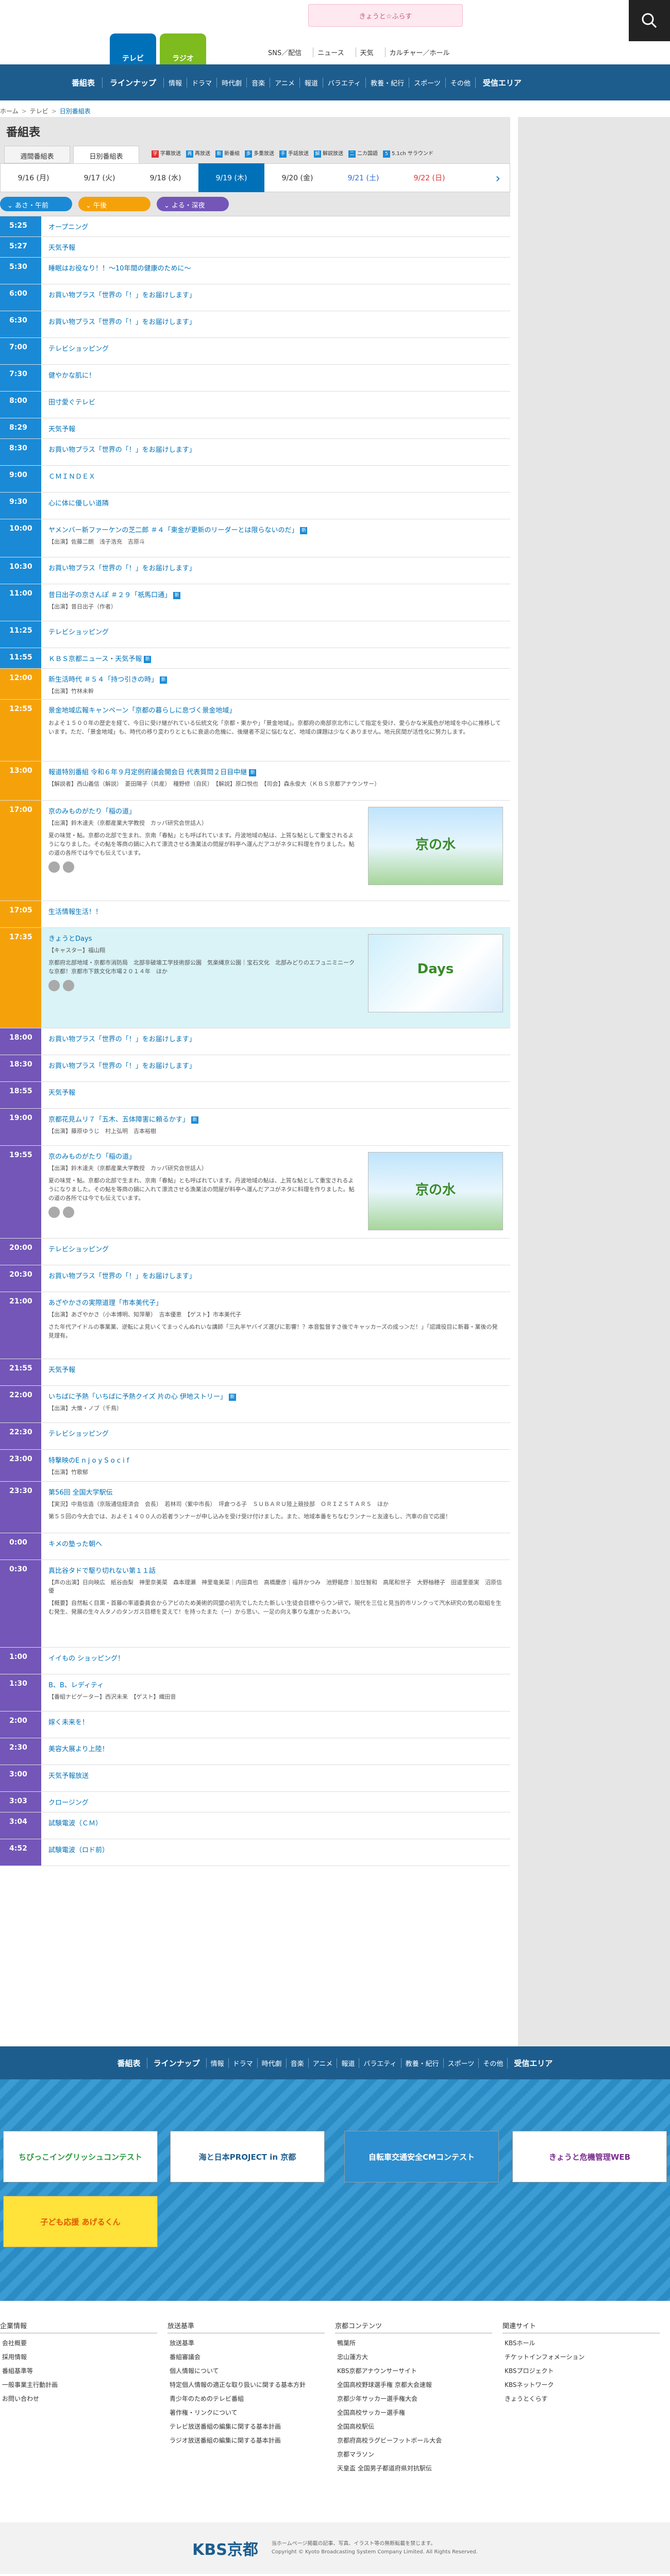 The image size is (670, 2576). I want to click on program-title: クロージング, so click(275, 1802).